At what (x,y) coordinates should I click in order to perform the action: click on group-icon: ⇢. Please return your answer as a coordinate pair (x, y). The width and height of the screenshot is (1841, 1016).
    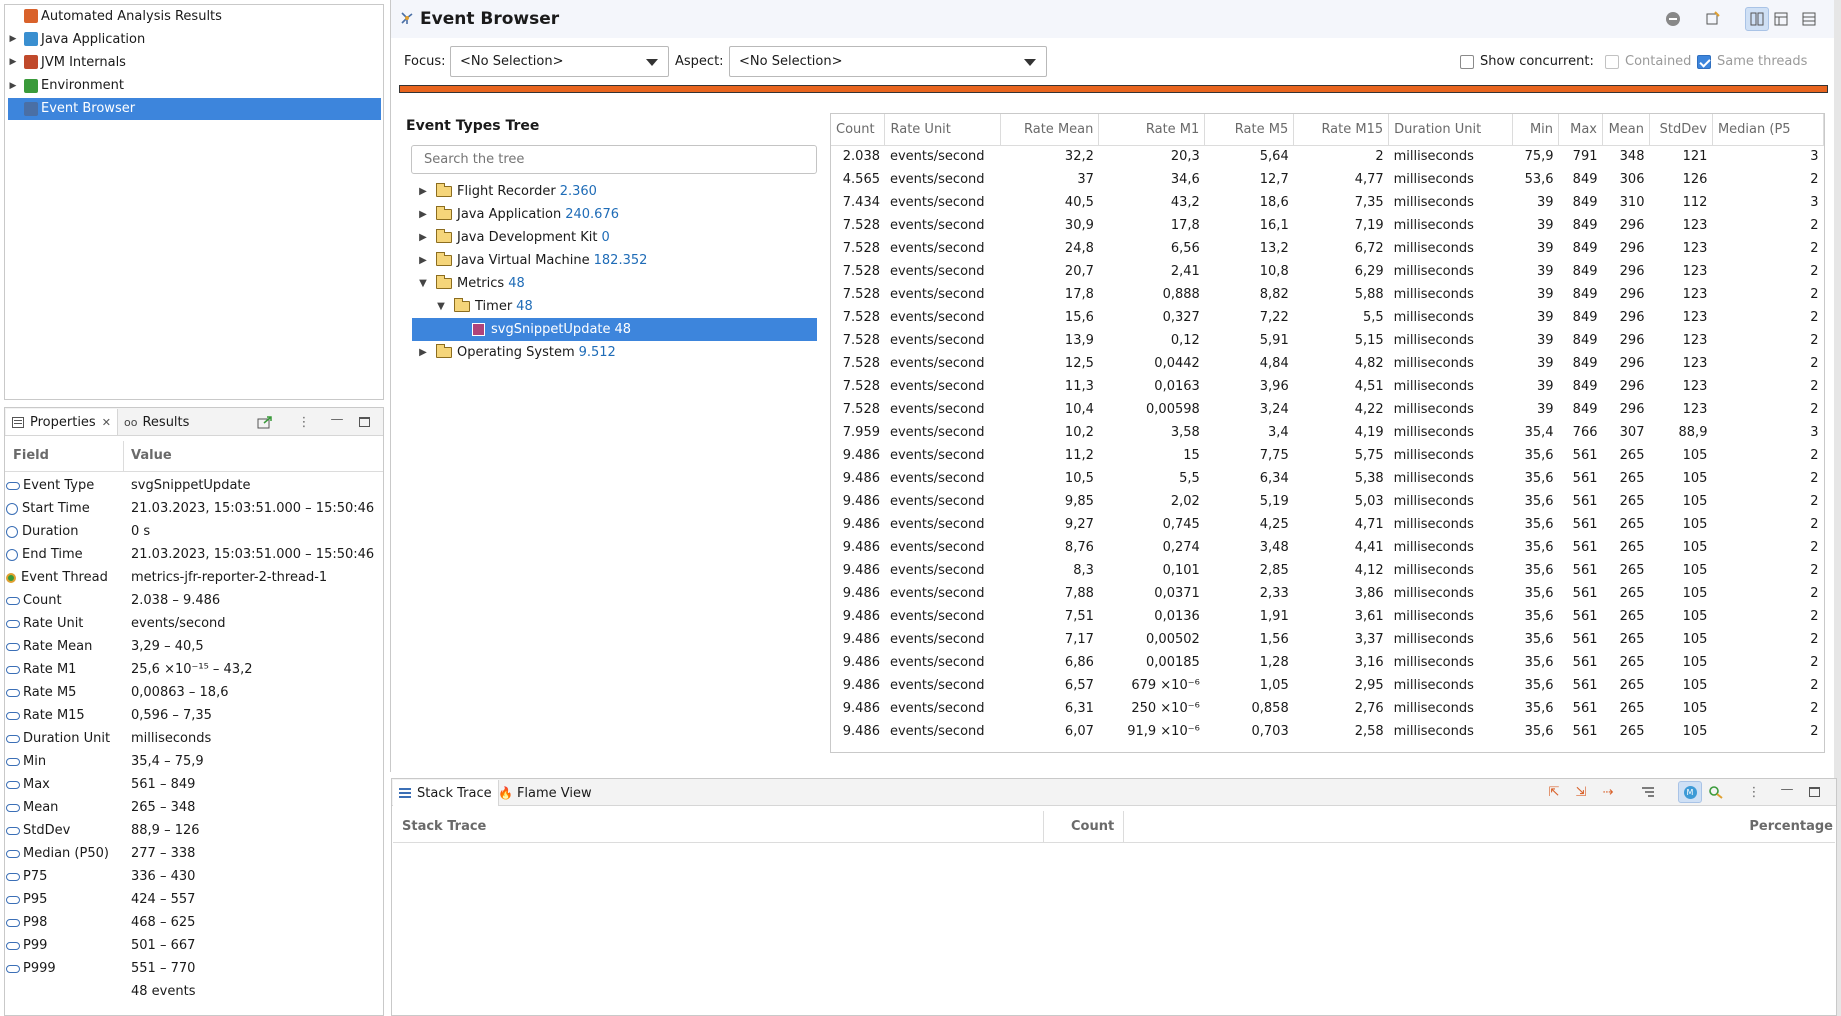
    Looking at the image, I should click on (1608, 792).